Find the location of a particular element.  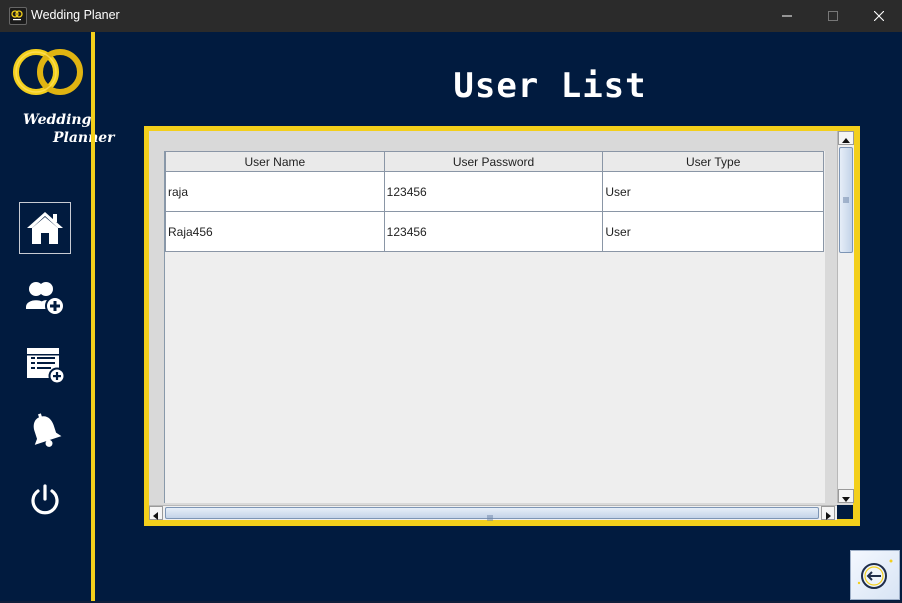

column-header-user-password: User Password is located at coordinates (493, 161).